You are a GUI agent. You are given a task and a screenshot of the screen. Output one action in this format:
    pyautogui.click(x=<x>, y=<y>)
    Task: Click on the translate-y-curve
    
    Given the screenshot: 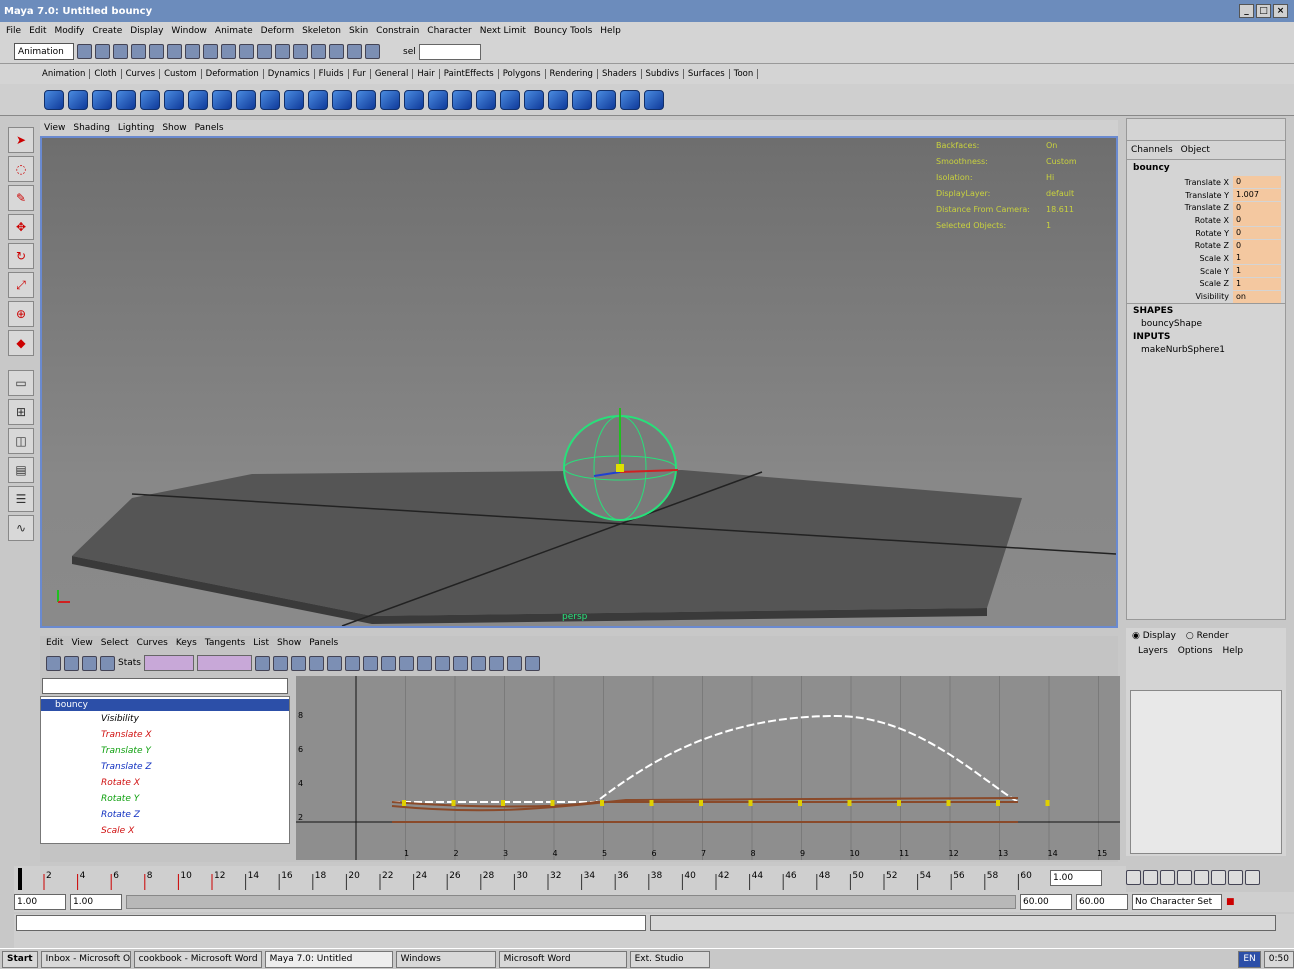 What is the action you would take?
    pyautogui.click(x=705, y=758)
    